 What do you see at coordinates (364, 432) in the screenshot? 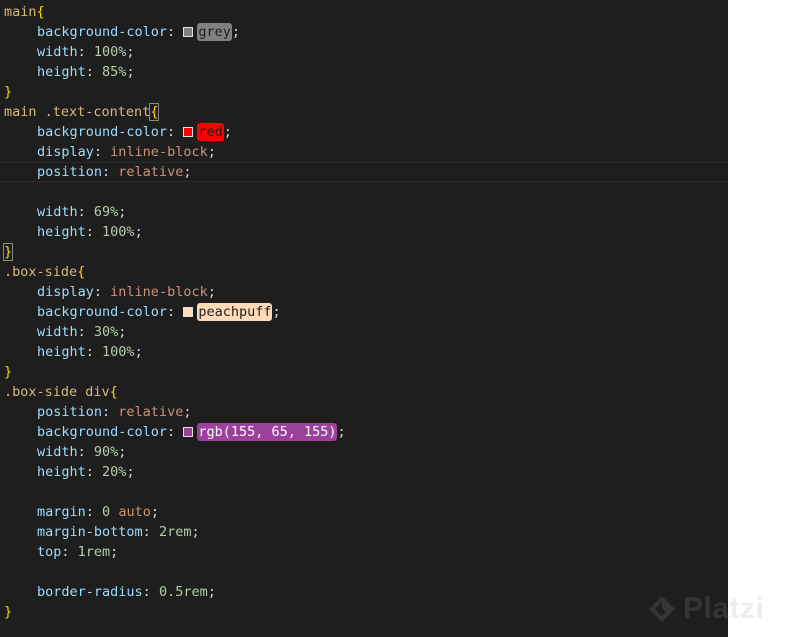
I see `code-line: background-color: rgb(155, 65, 155);` at bounding box center [364, 432].